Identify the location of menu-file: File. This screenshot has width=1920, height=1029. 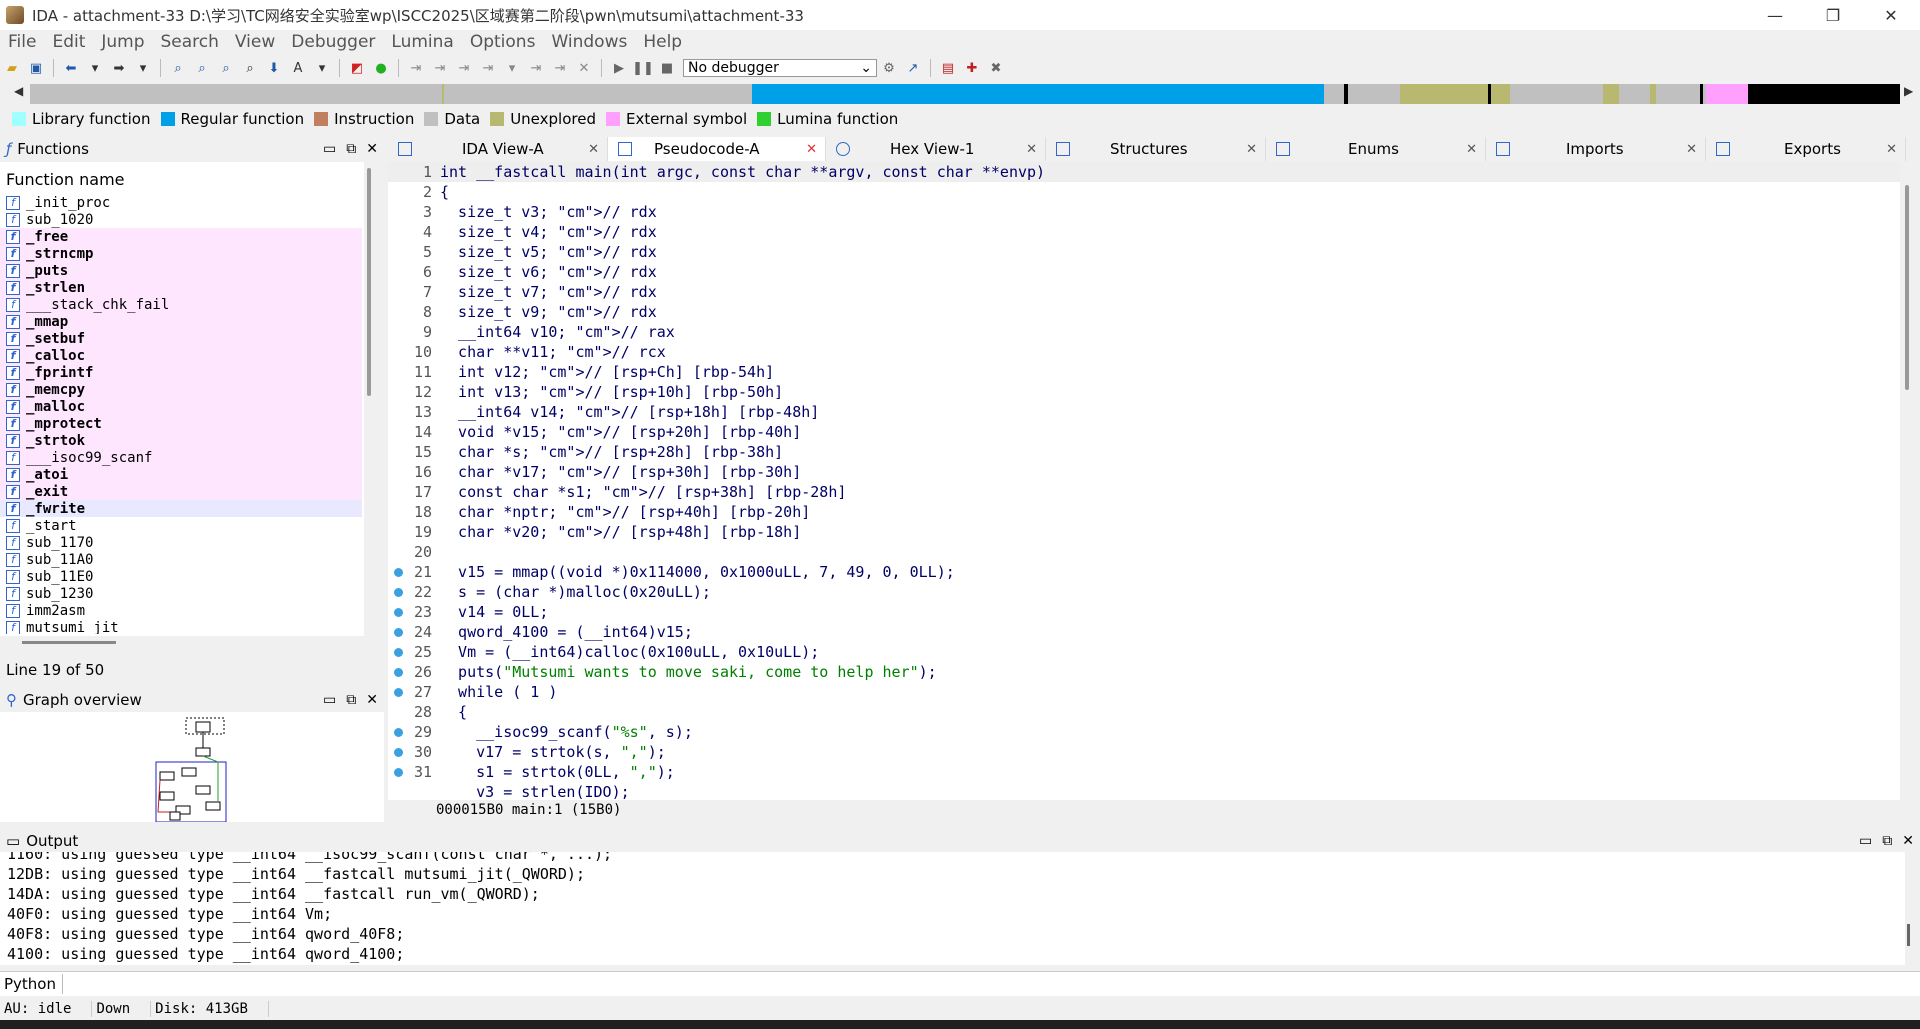
(22, 42).